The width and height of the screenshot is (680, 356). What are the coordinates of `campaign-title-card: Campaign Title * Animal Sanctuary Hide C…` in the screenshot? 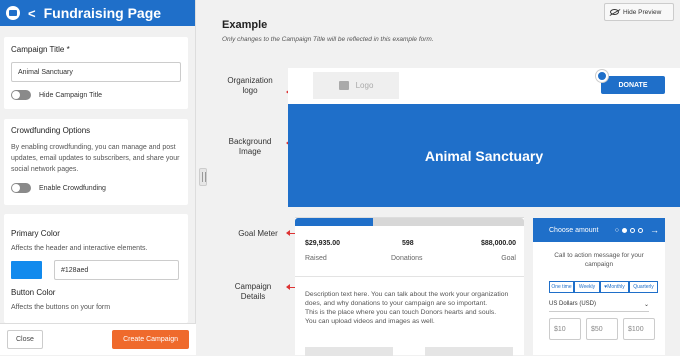 It's located at (96, 73).